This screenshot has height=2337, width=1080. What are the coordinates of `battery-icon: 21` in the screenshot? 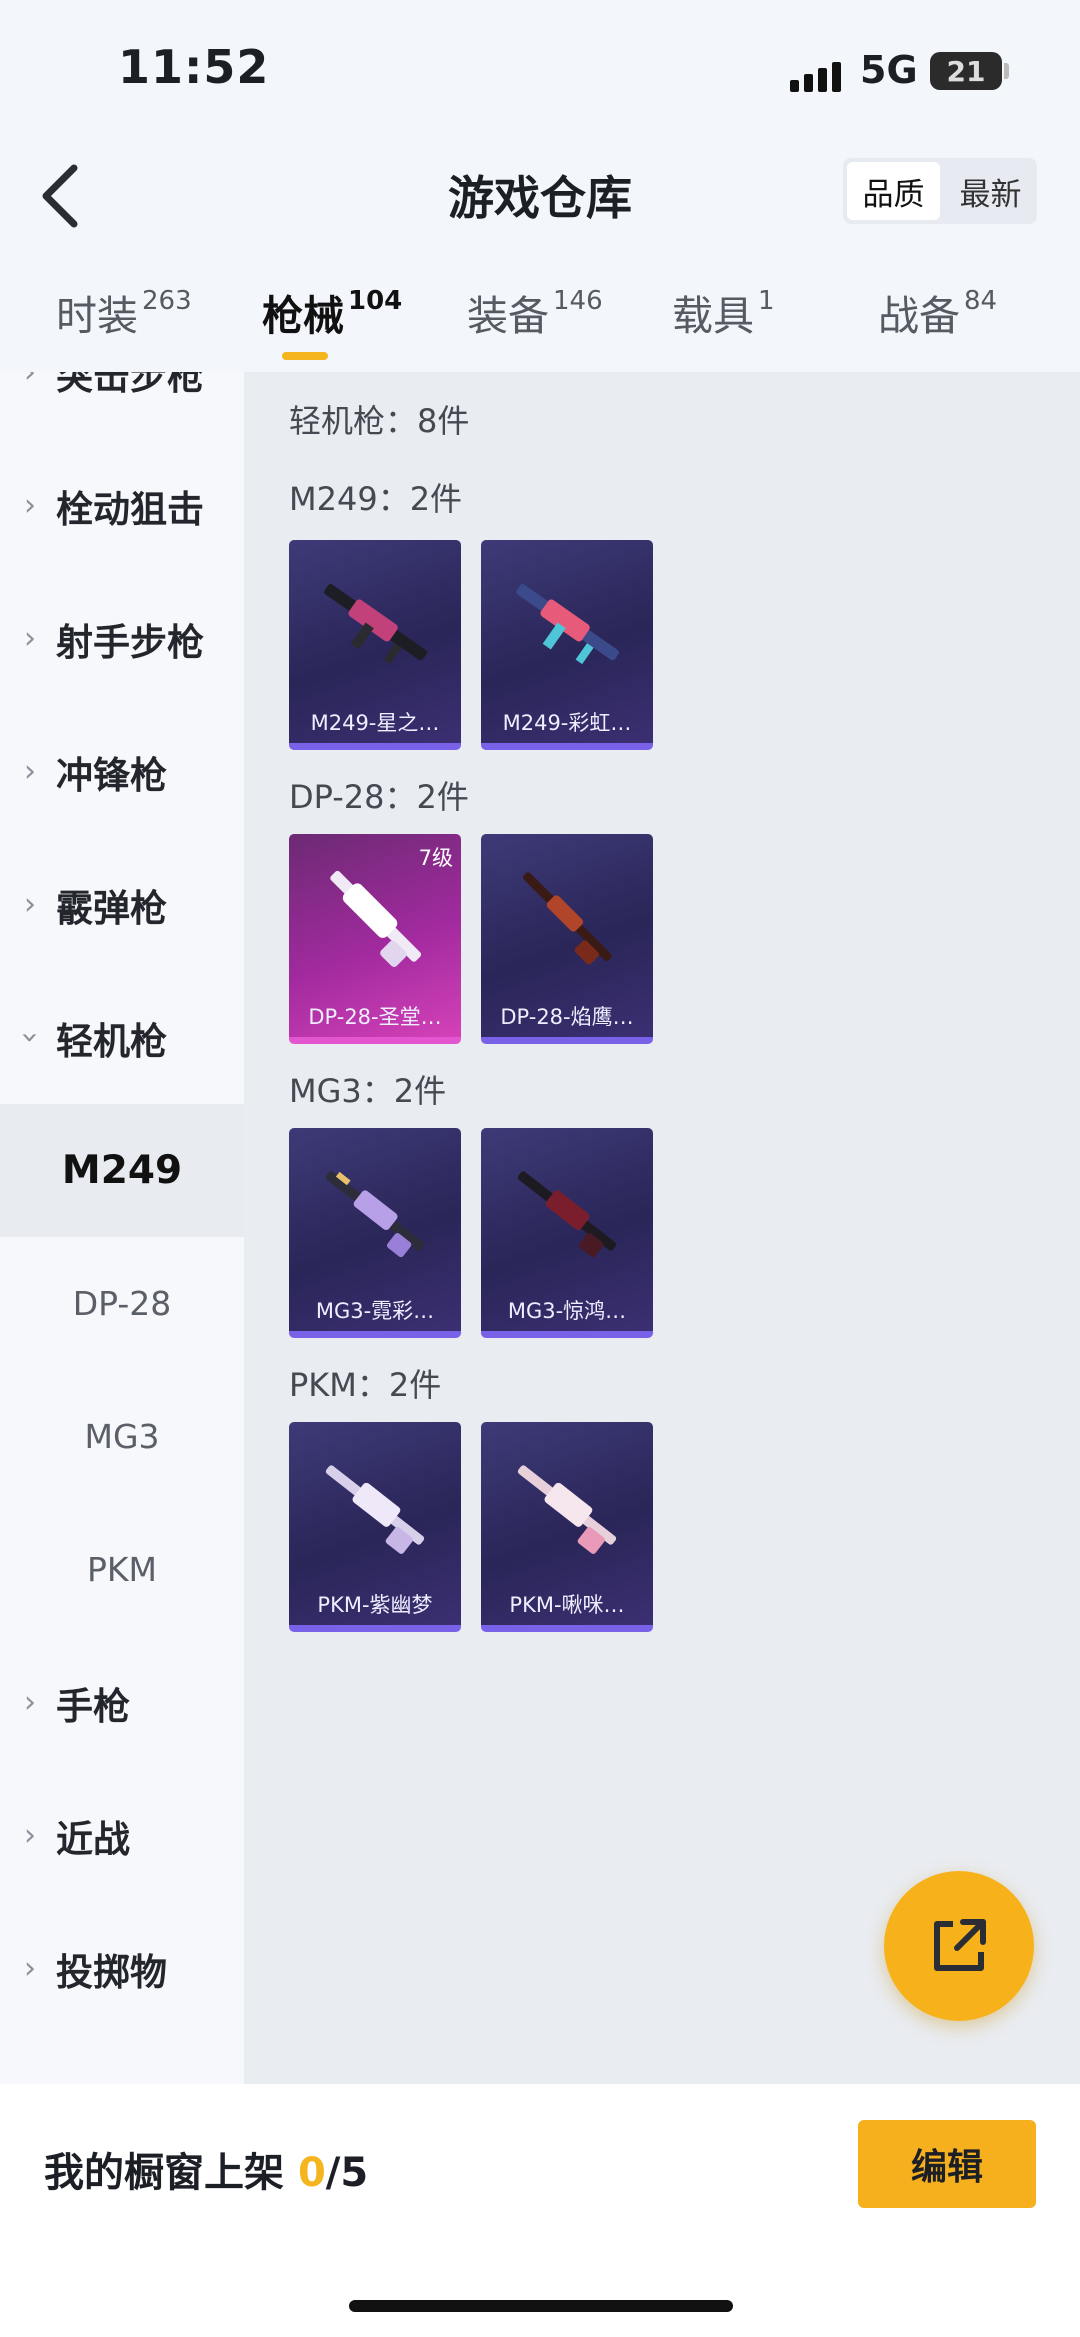 It's located at (966, 71).